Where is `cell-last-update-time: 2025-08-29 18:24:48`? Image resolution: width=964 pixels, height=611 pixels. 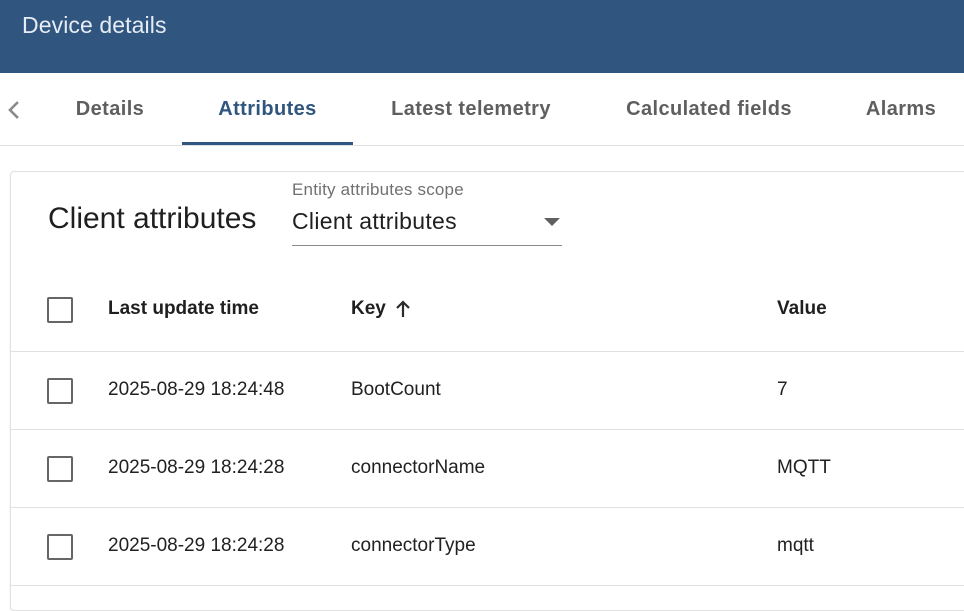 cell-last-update-time: 2025-08-29 18:24:48 is located at coordinates (196, 389).